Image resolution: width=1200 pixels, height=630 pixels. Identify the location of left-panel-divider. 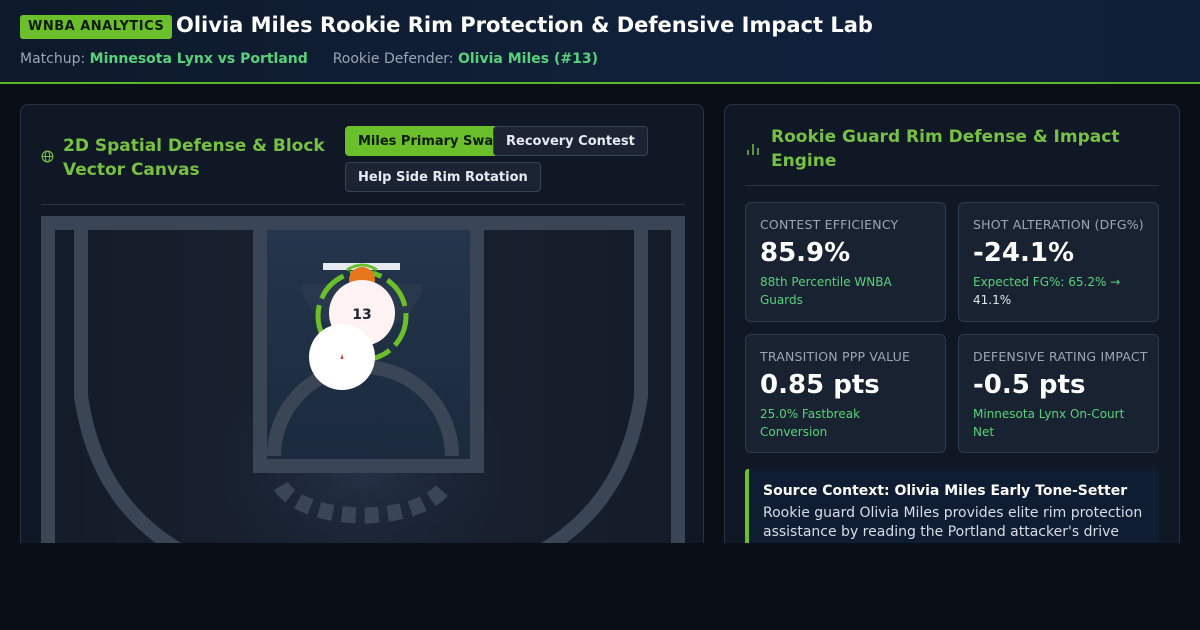
(363, 204).